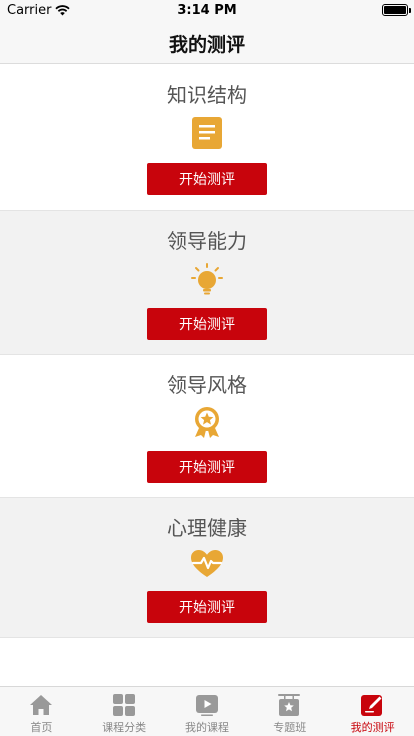 Image resolution: width=414 pixels, height=736 pixels. What do you see at coordinates (206, 705) in the screenshot?
I see `play-icon` at bounding box center [206, 705].